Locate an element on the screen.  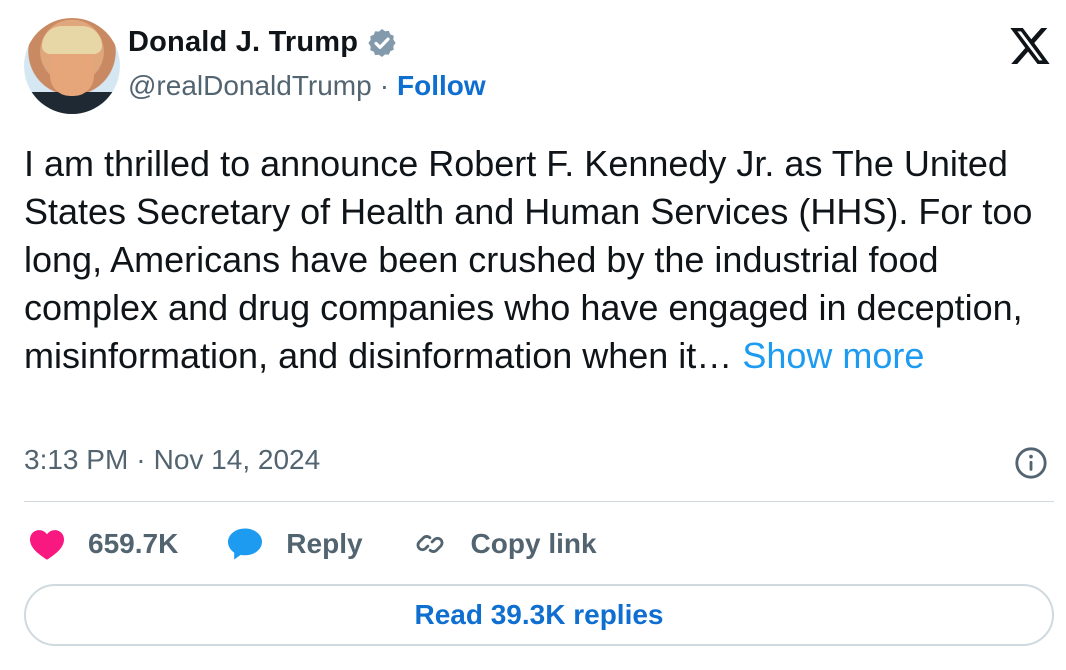
verified-badge-icon is located at coordinates (382, 42).